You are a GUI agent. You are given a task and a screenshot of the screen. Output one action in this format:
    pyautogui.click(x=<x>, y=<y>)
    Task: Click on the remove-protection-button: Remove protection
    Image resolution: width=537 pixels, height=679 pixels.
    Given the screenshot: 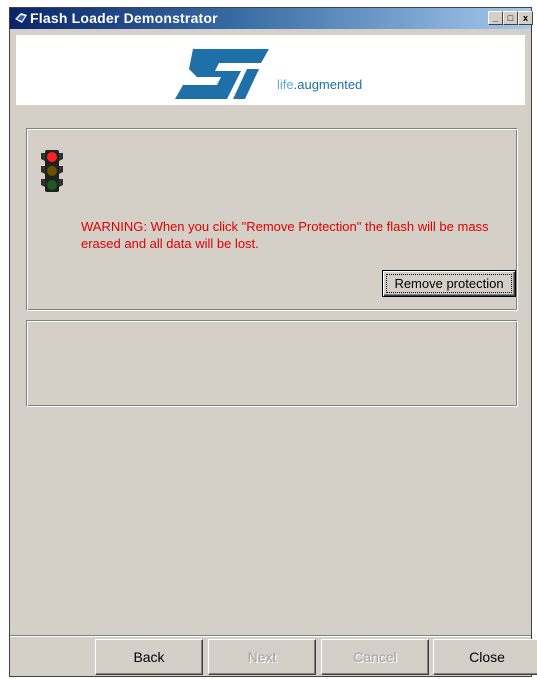 What is the action you would take?
    pyautogui.click(x=449, y=283)
    